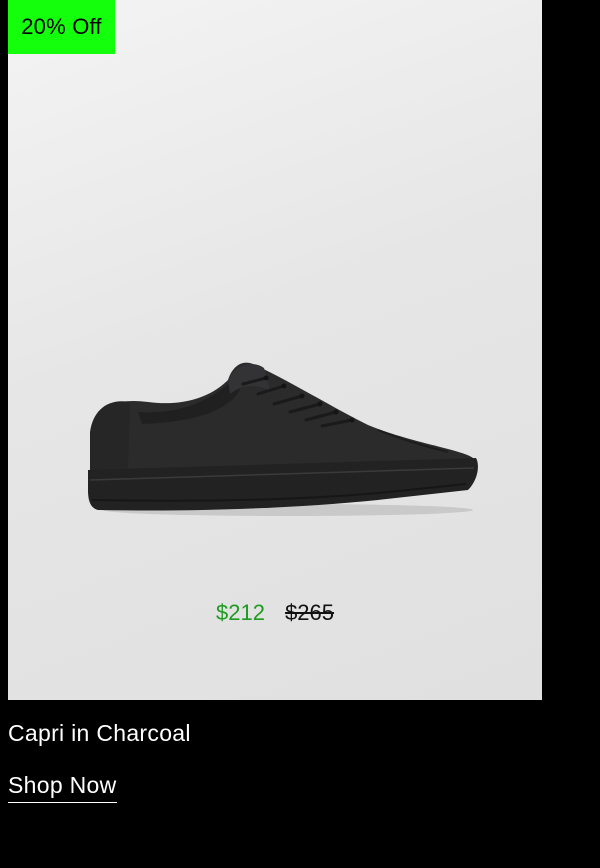  Describe the element at coordinates (240, 612) in the screenshot. I see `sale-price: $212` at that location.